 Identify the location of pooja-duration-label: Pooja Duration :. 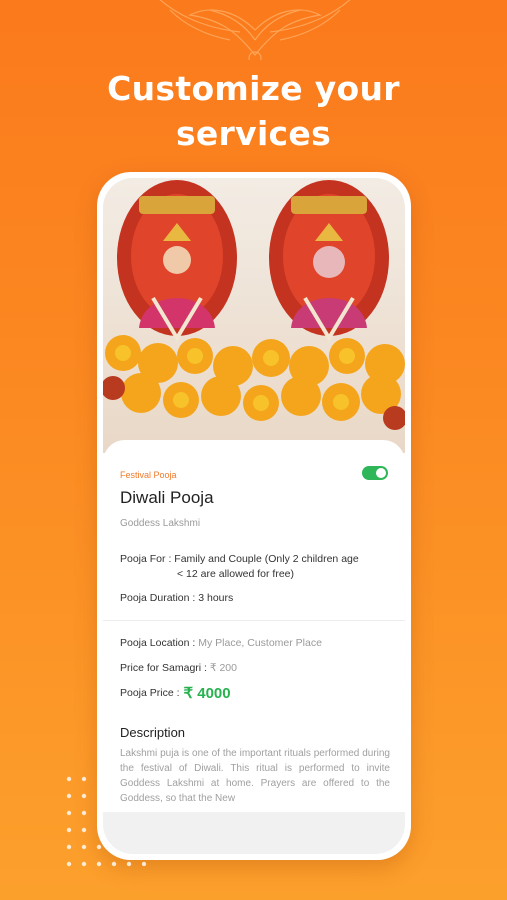
(158, 598).